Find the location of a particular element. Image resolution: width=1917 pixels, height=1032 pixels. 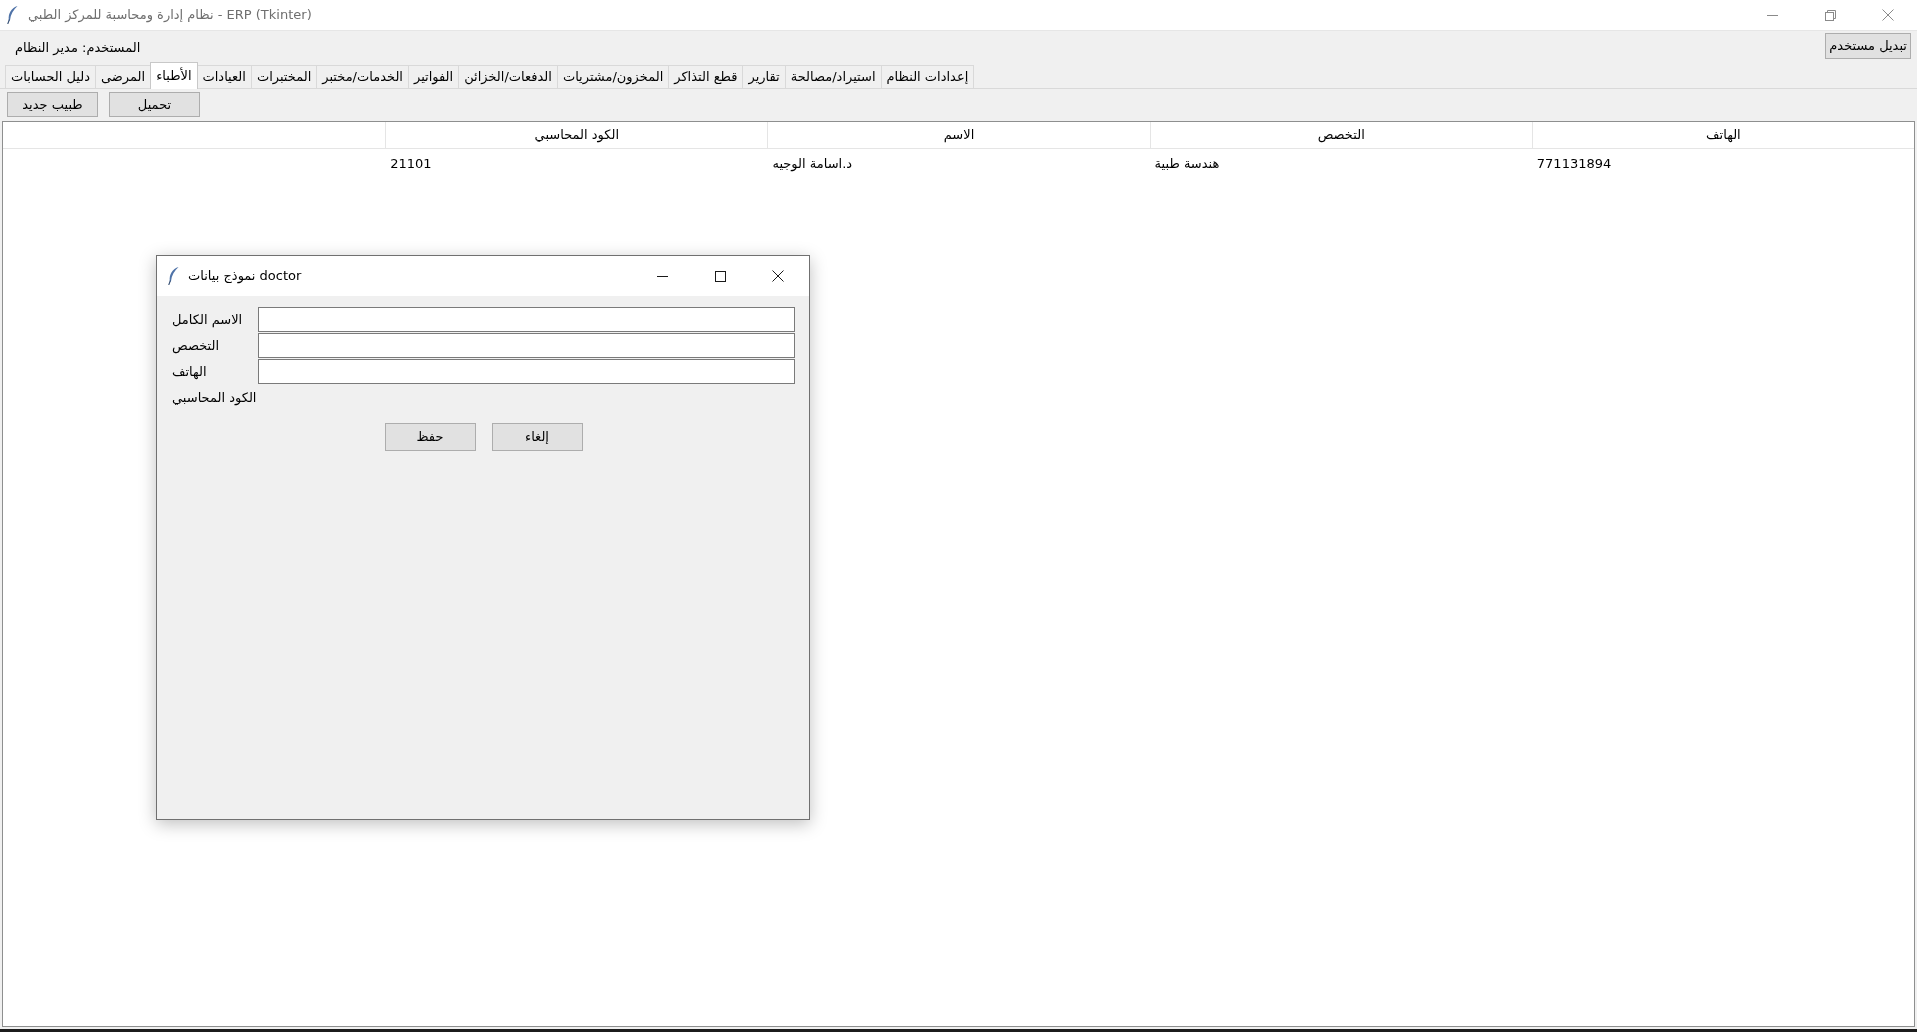

table-cell-text: 771131894 is located at coordinates (1574, 164).